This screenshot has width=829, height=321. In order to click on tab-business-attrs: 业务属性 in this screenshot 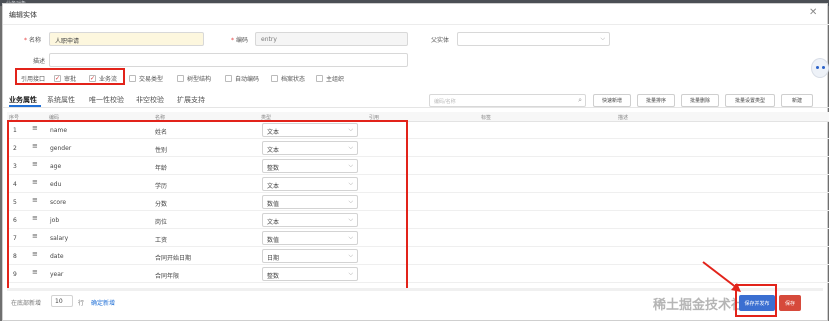, I will do `click(23, 100)`.